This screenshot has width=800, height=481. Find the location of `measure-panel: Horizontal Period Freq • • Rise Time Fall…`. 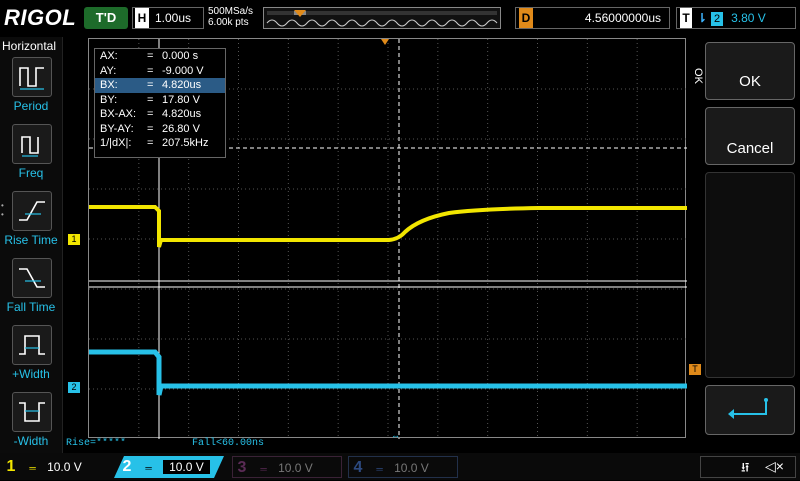

measure-panel: Horizontal Period Freq • • Rise Time Fall… is located at coordinates (31, 245).